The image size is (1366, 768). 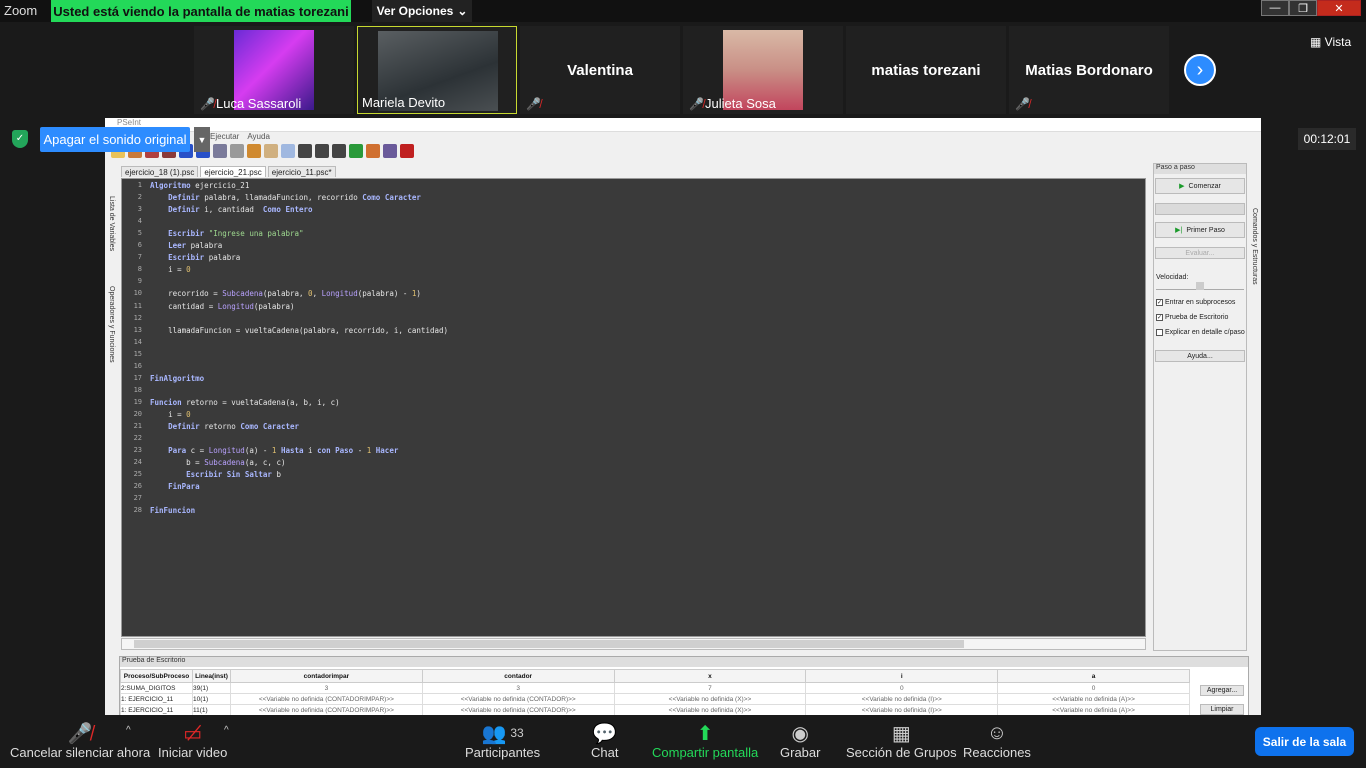 What do you see at coordinates (236, 234) in the screenshot?
I see `code-line: Escribir "Ingrese una palabra"` at bounding box center [236, 234].